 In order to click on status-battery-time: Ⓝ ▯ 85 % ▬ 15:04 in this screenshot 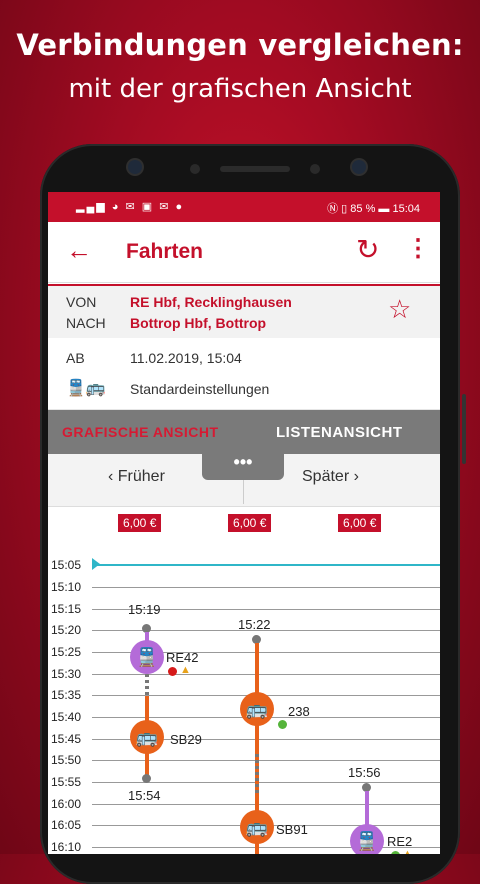, I will do `click(373, 209)`.